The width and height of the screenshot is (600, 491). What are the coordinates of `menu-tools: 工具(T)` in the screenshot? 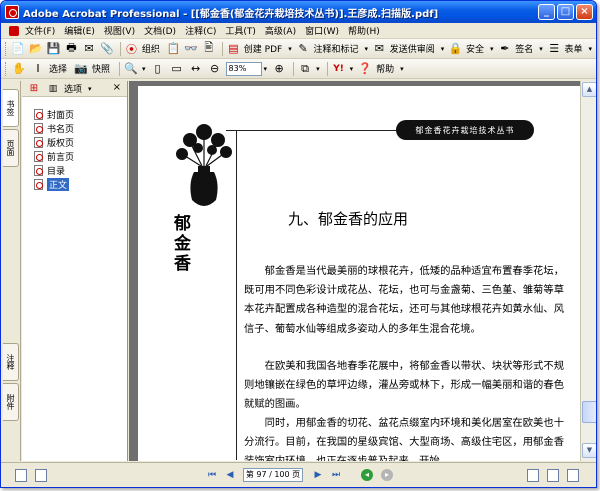 It's located at (240, 30).